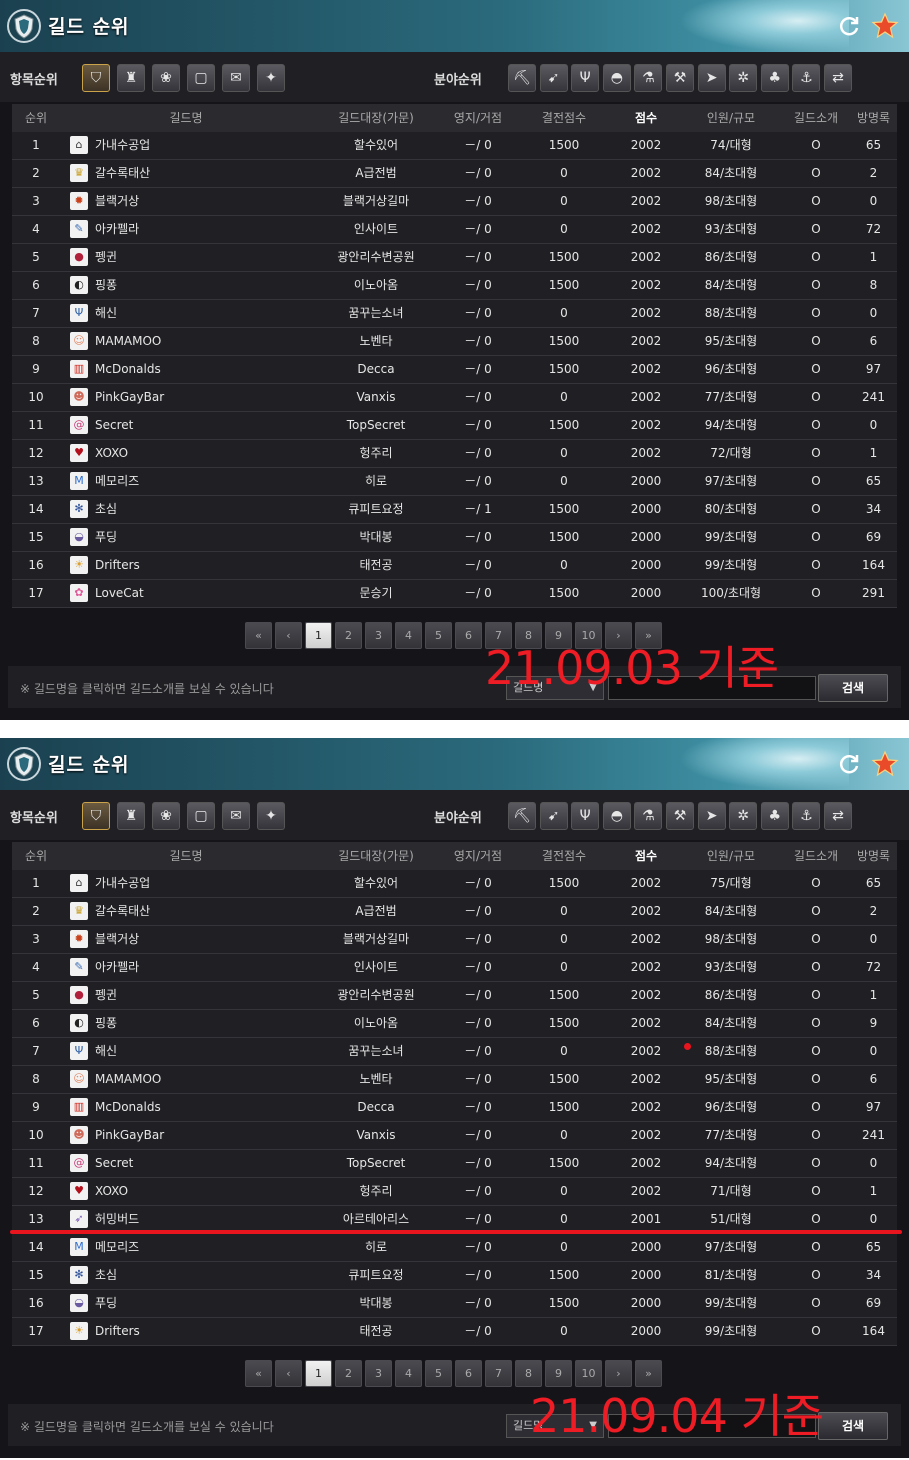  Describe the element at coordinates (774, 816) in the screenshot. I see `sprout-icon: ♣` at that location.